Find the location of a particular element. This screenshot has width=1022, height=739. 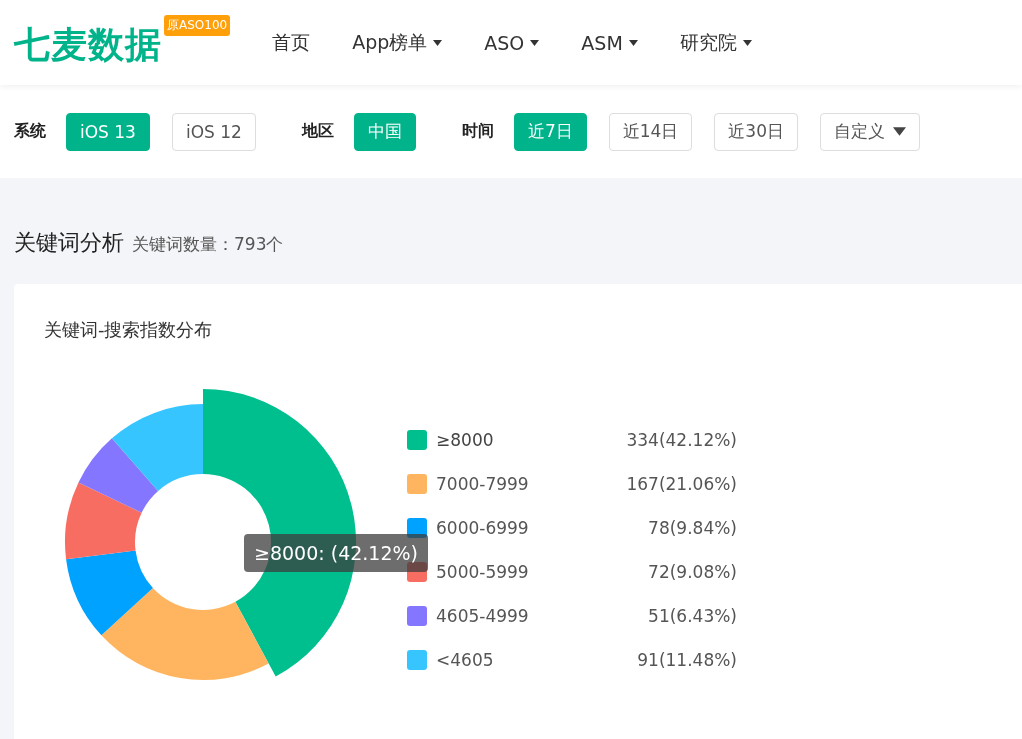

chart-tooltip: ≥8000: (42.12%) is located at coordinates (336, 553).